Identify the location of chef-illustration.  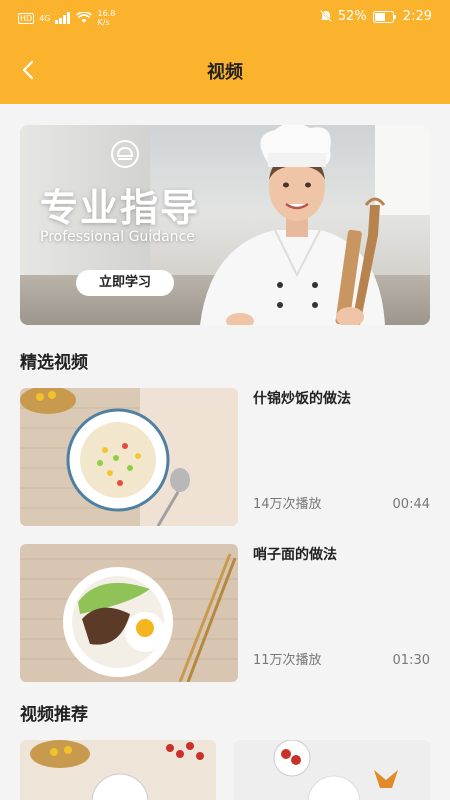
(293, 225).